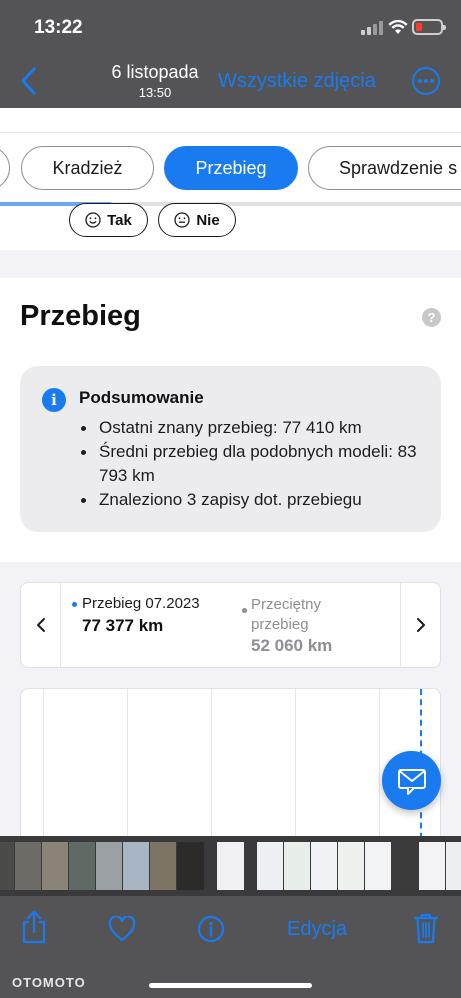  What do you see at coordinates (297, 81) in the screenshot?
I see `all-photos-link: Wszystkie zdjęcia` at bounding box center [297, 81].